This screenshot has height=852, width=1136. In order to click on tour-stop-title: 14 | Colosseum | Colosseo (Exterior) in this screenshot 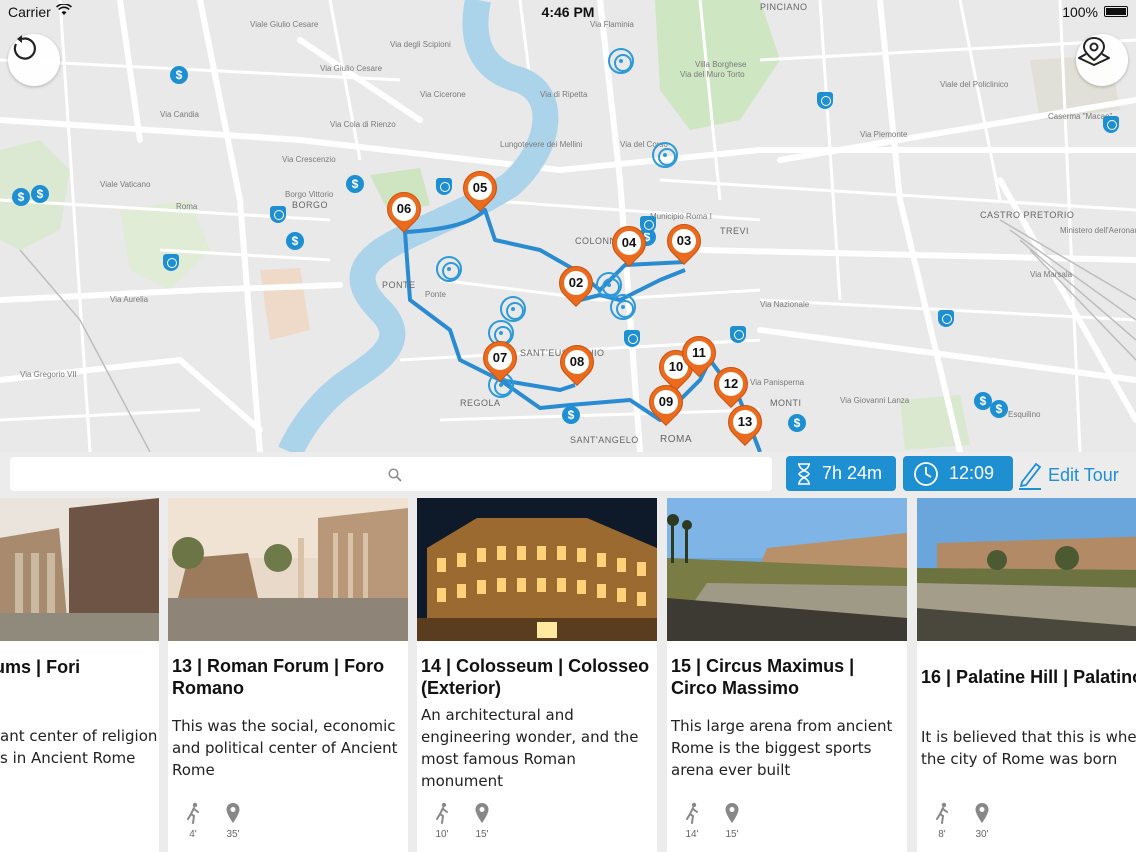, I will do `click(535, 677)`.